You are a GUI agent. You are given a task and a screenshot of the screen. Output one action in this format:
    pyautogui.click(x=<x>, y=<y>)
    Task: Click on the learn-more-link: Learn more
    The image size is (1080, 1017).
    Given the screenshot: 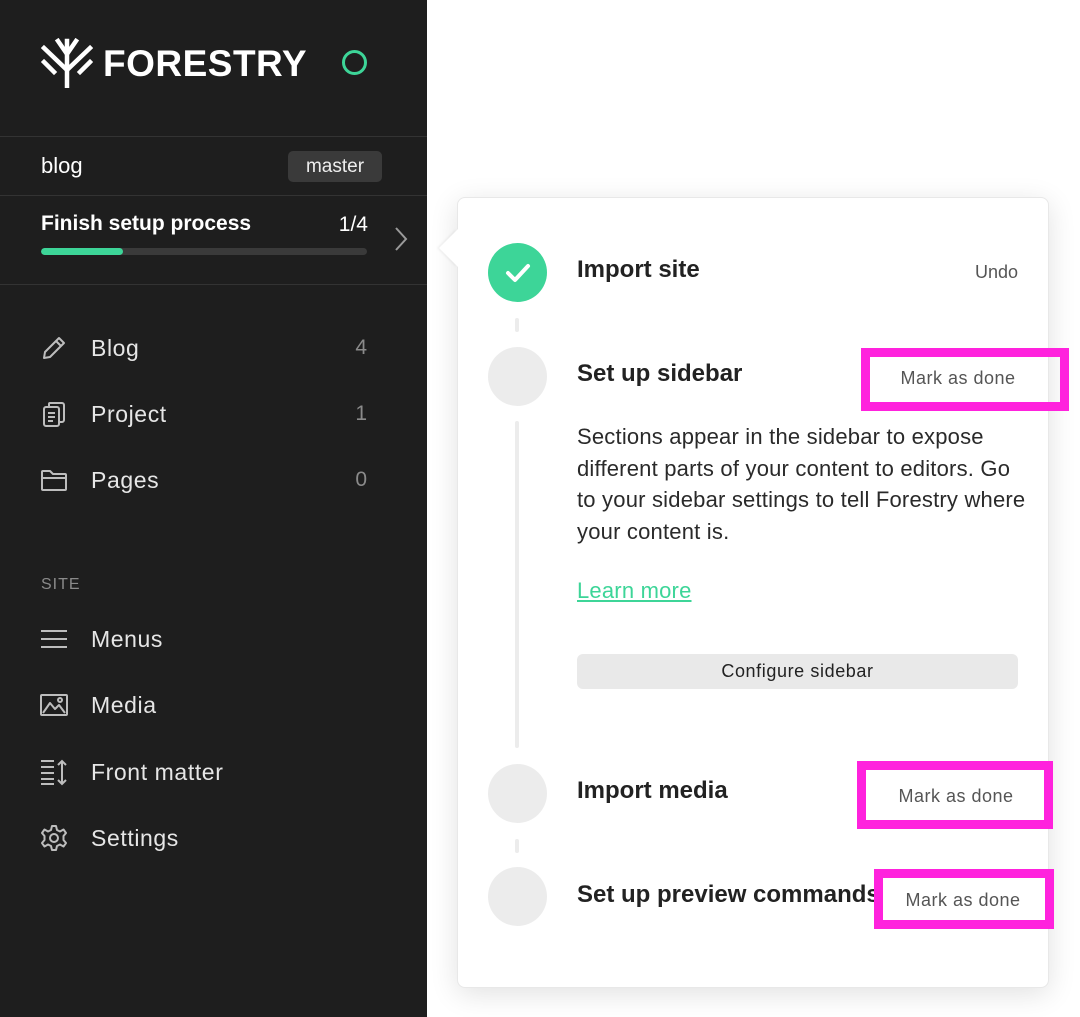 What is the action you would take?
    pyautogui.click(x=634, y=591)
    